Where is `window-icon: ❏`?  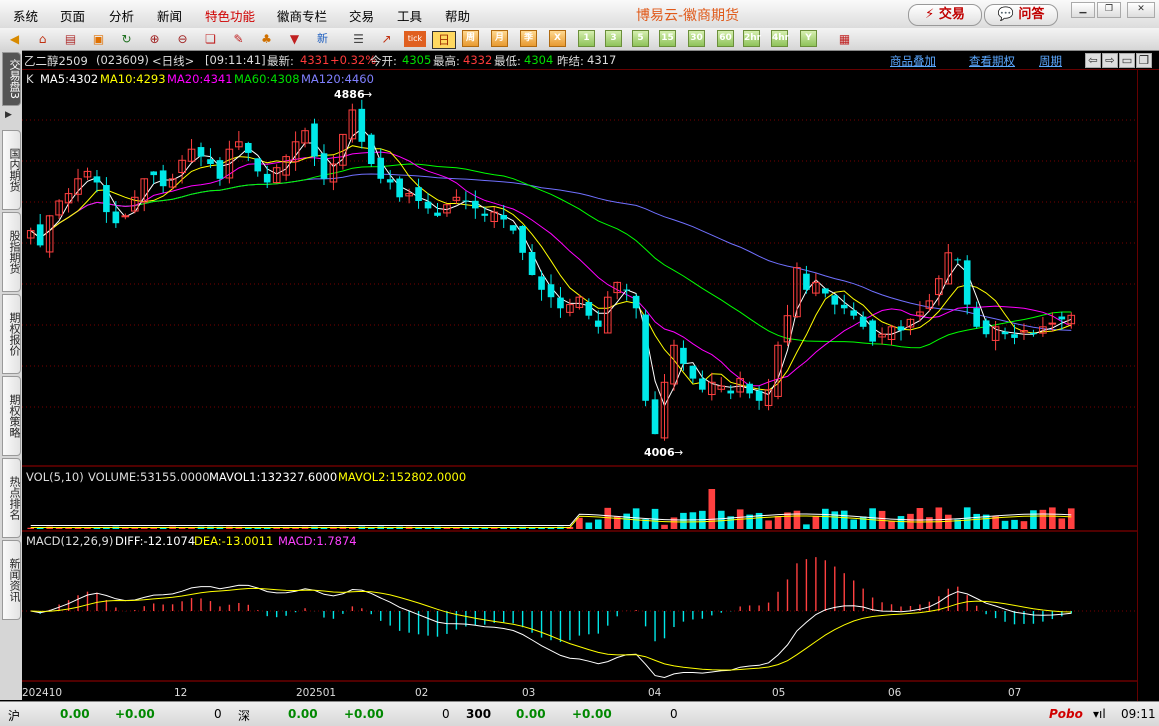
window-icon: ❏ is located at coordinates (210, 39).